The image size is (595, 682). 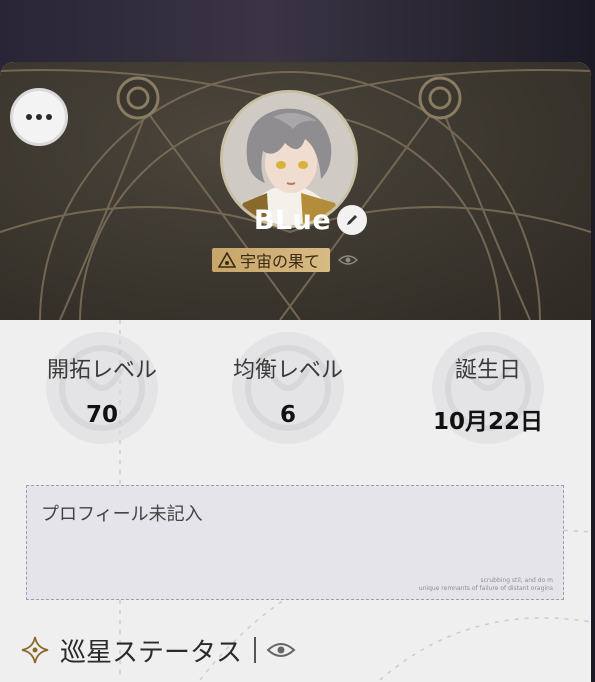 What do you see at coordinates (255, 650) in the screenshot?
I see `divider` at bounding box center [255, 650].